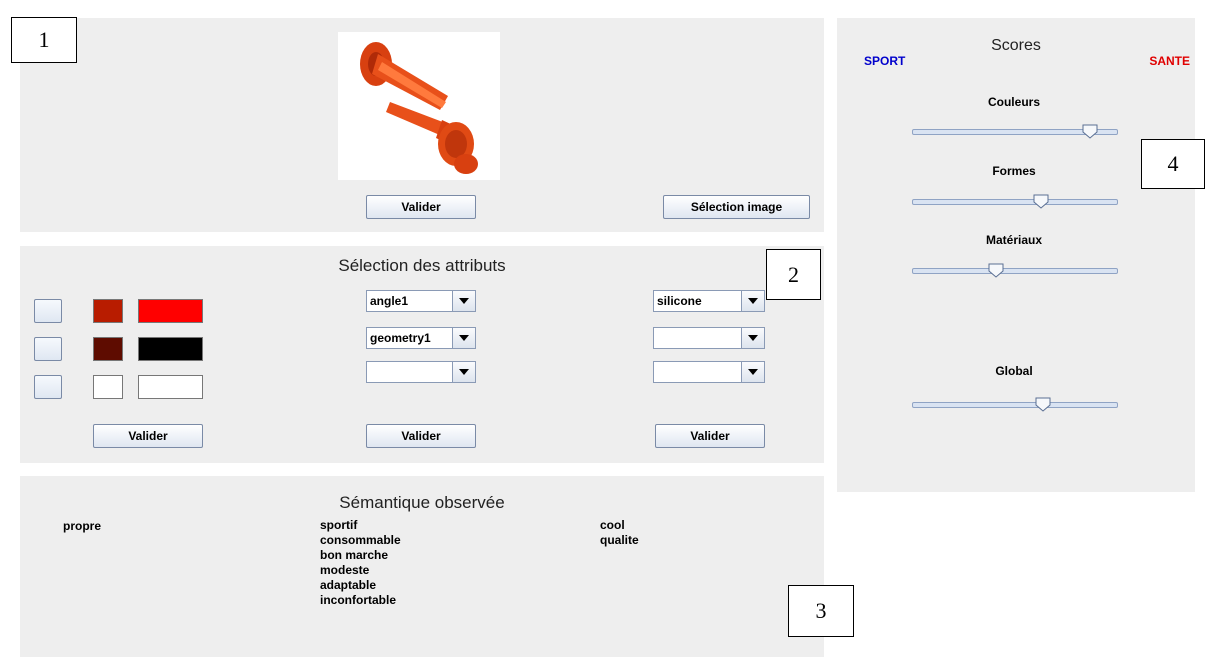 The height and width of the screenshot is (657, 1209). What do you see at coordinates (339, 525) in the screenshot?
I see `semantic-term: sportif` at bounding box center [339, 525].